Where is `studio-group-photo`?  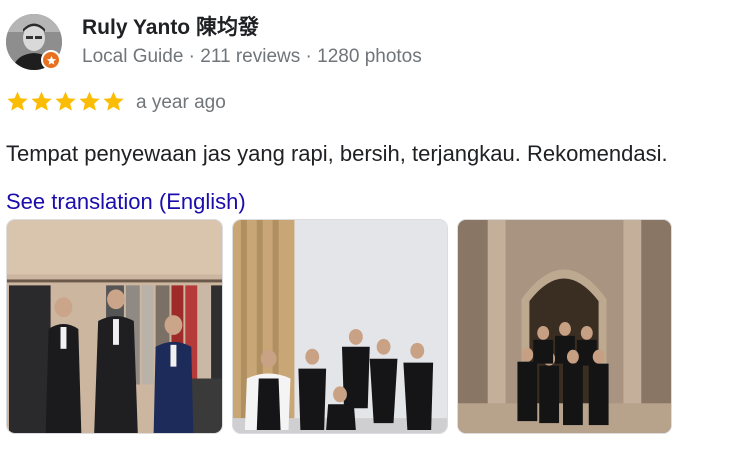 studio-group-photo is located at coordinates (340, 326).